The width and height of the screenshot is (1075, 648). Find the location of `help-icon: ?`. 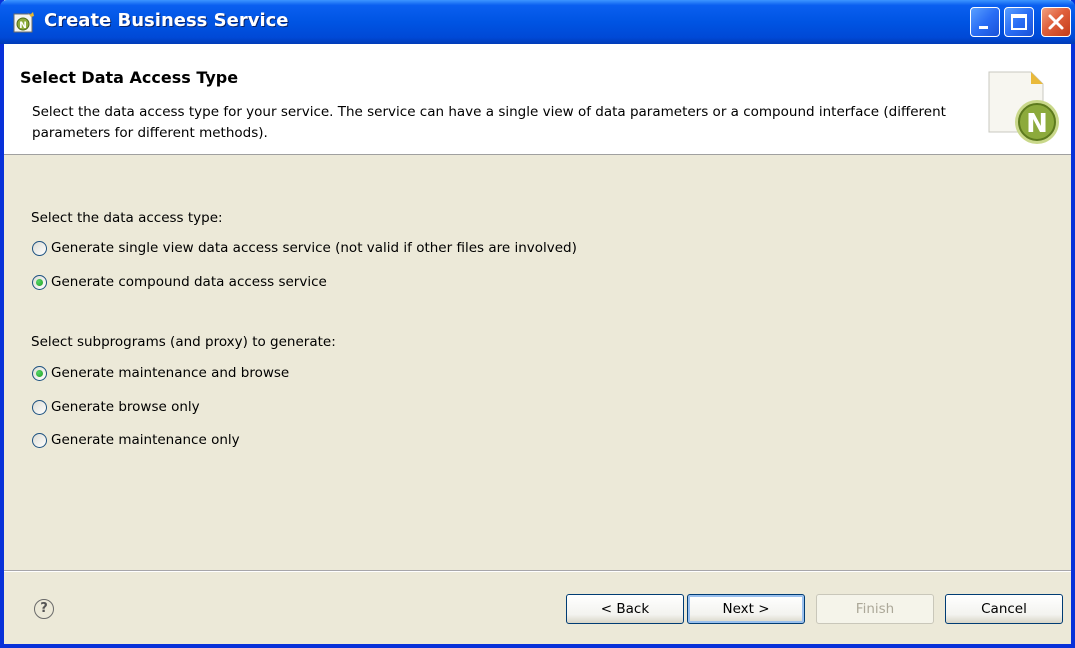

help-icon: ? is located at coordinates (44, 609).